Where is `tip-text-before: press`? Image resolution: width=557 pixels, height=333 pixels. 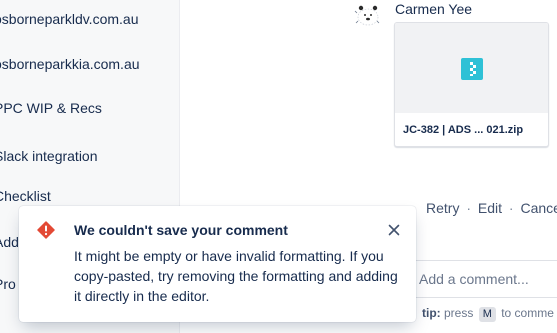 tip-text-before: press is located at coordinates (459, 313).